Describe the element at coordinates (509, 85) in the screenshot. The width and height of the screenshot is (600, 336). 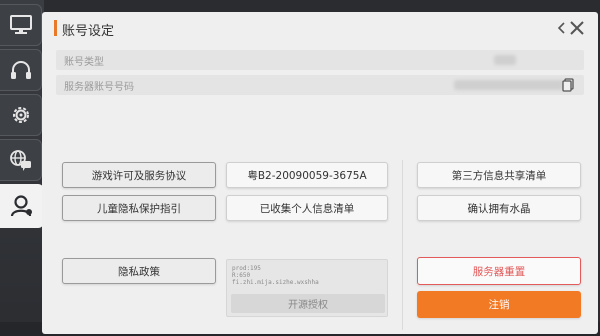
I see `server-account-value` at that location.